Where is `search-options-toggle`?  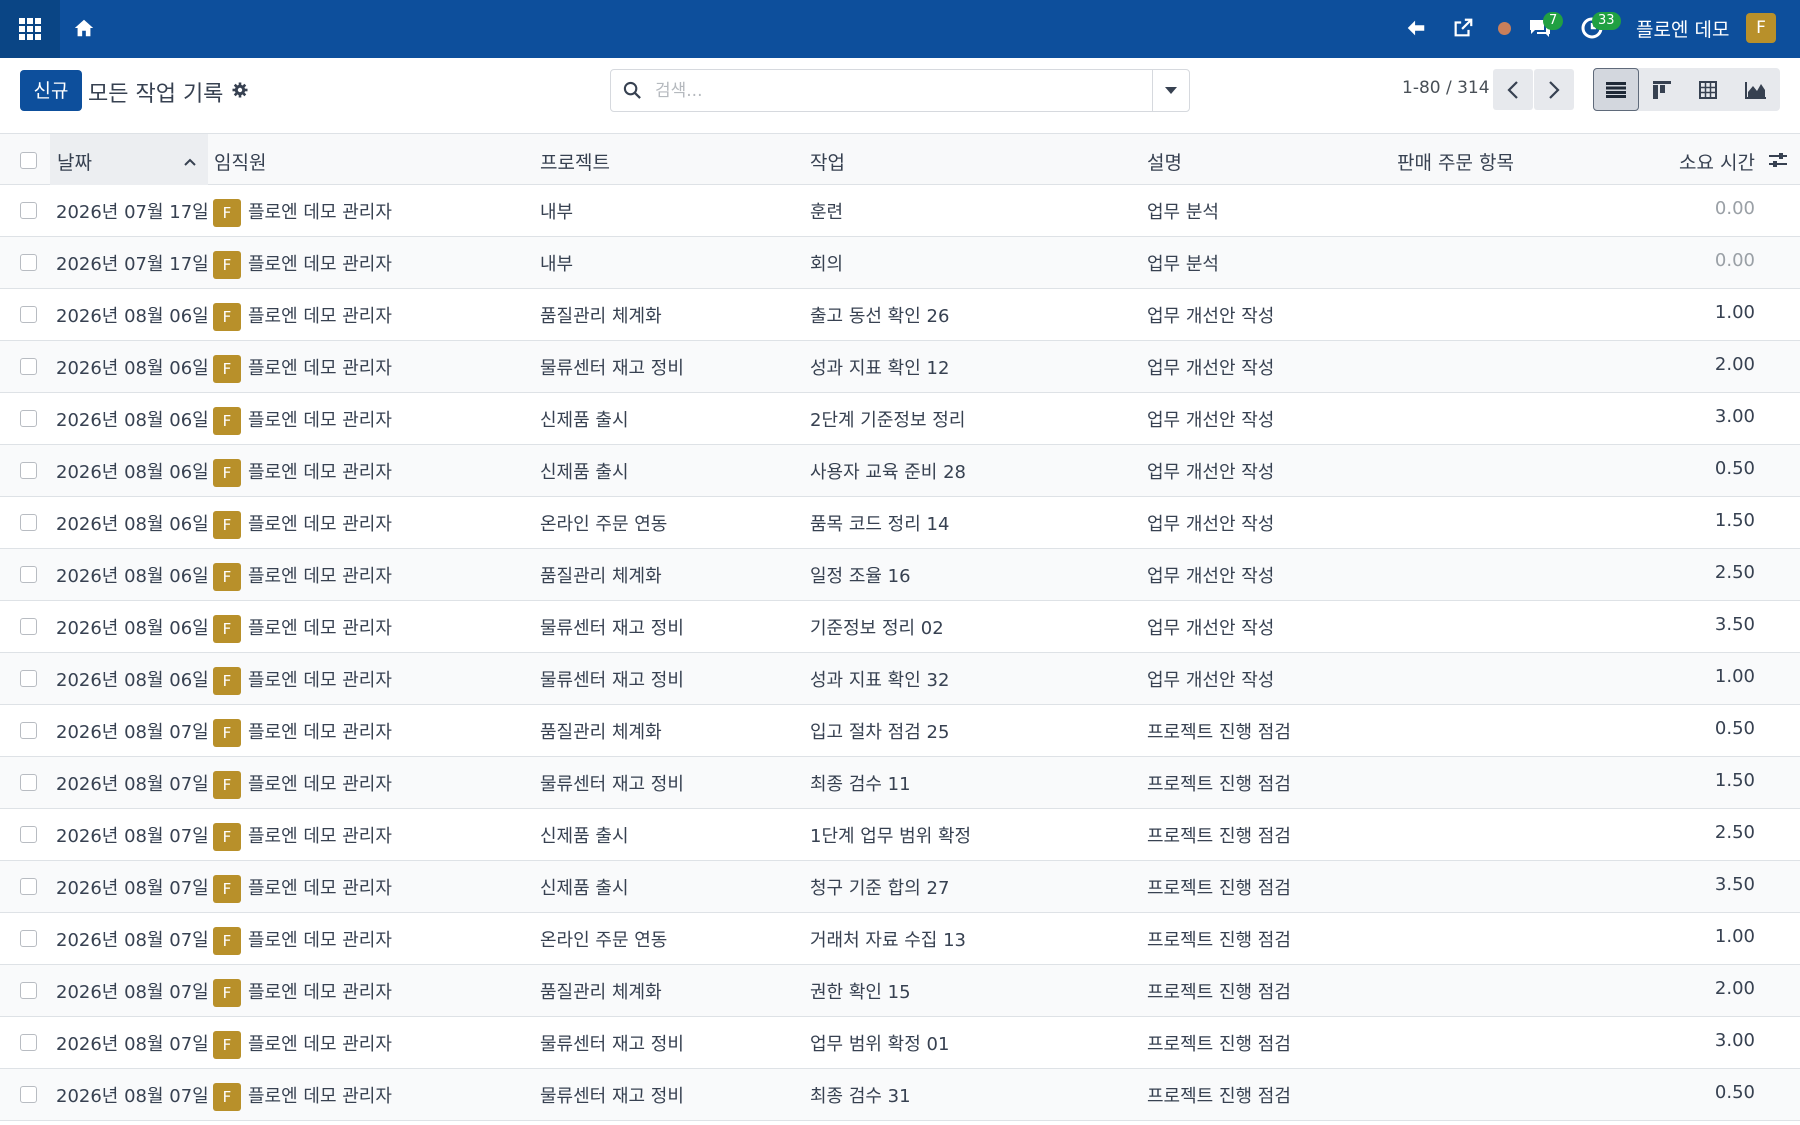
search-options-toggle is located at coordinates (1170, 90).